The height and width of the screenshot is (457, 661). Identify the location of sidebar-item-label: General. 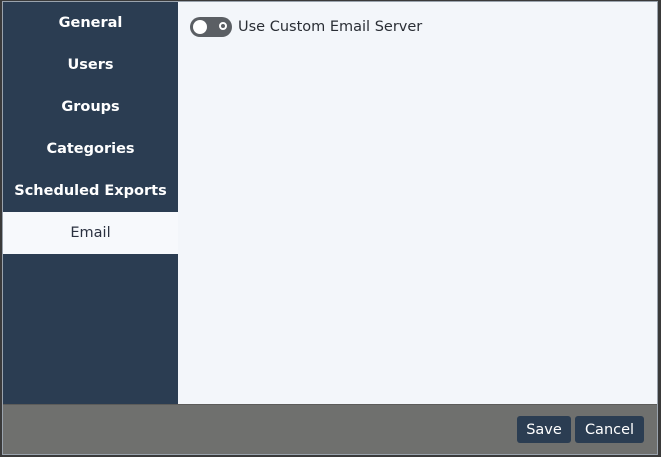
(90, 23).